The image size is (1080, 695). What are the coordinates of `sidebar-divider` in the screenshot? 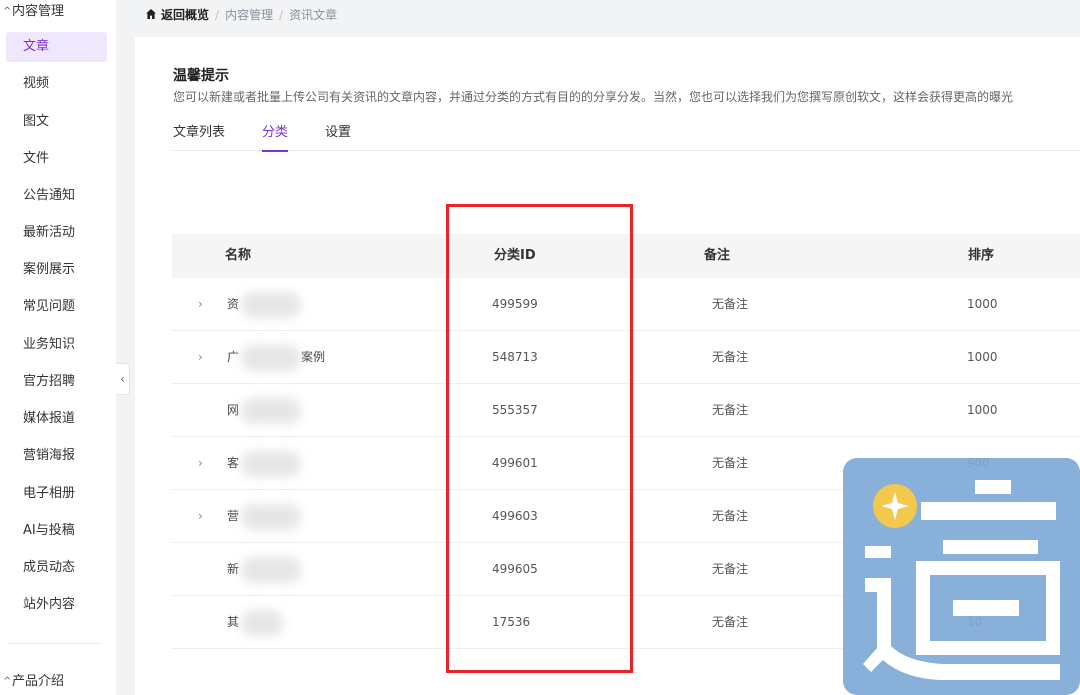 It's located at (55, 643).